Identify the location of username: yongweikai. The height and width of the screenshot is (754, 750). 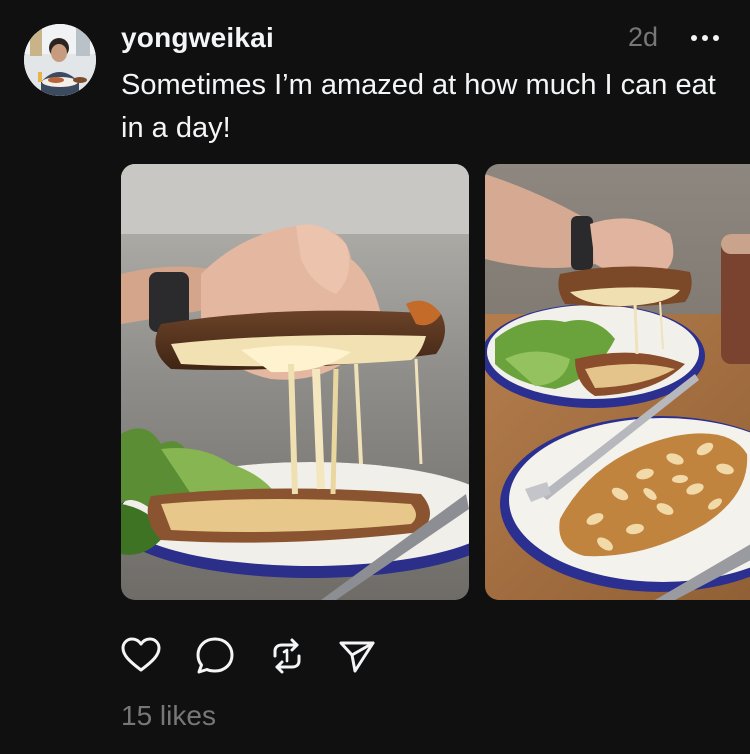
(197, 38).